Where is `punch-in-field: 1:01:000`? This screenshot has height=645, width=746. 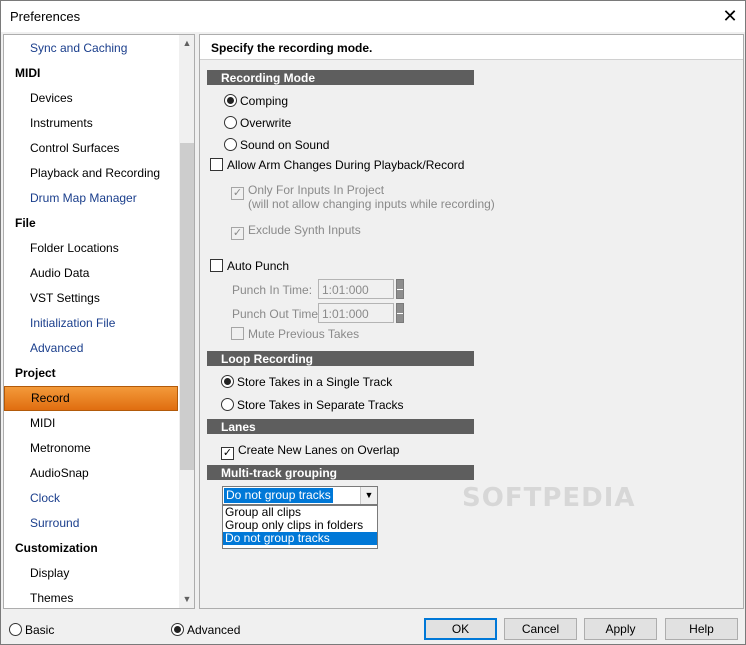
punch-in-field: 1:01:000 is located at coordinates (356, 289).